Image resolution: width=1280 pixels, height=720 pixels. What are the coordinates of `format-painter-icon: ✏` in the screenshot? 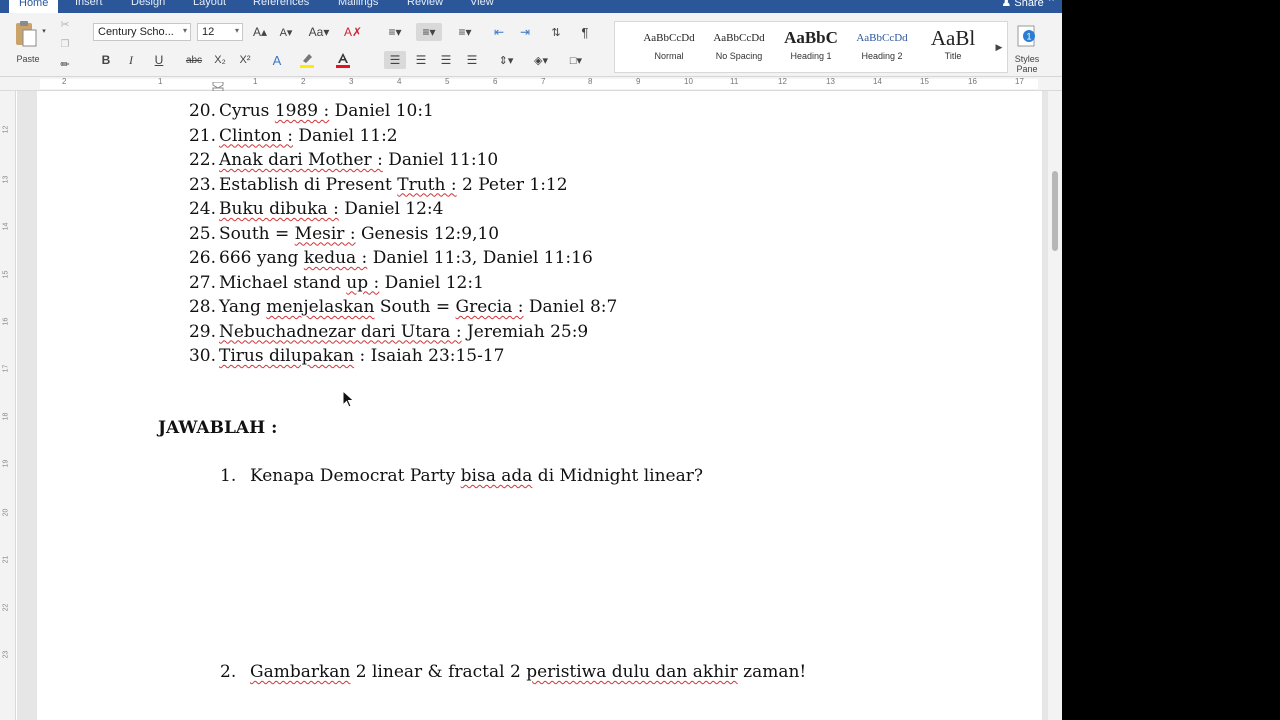 It's located at (65, 64).